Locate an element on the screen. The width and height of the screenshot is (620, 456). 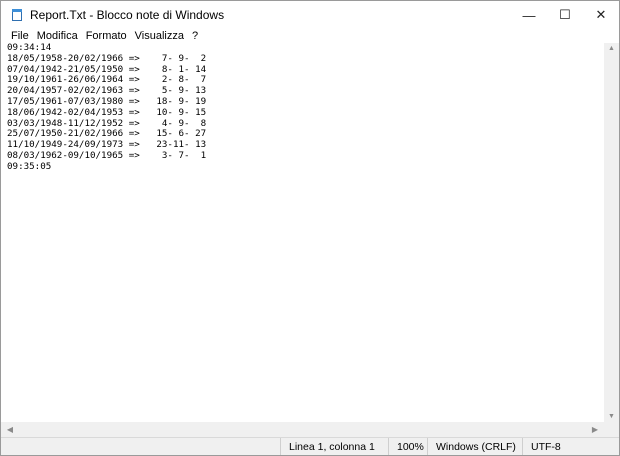
maximize-button: ☐ is located at coordinates (565, 15).